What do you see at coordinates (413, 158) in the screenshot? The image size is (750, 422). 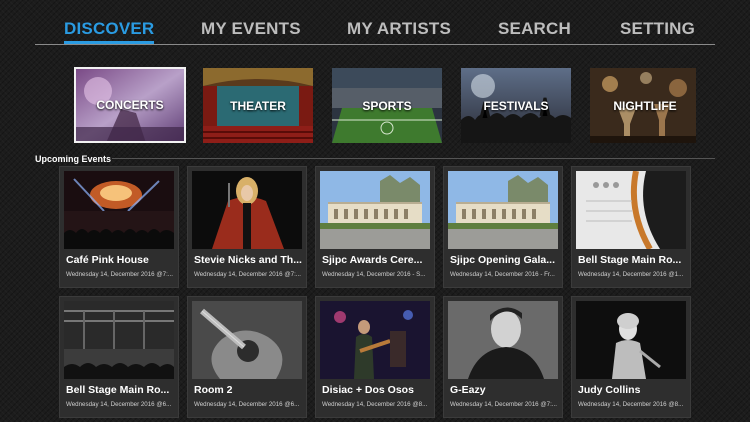 I see `section-divider` at bounding box center [413, 158].